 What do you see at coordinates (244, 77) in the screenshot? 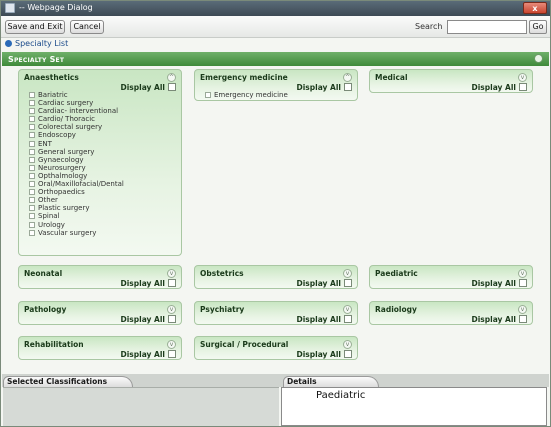
I see `panel-title: Emergency medicine` at bounding box center [244, 77].